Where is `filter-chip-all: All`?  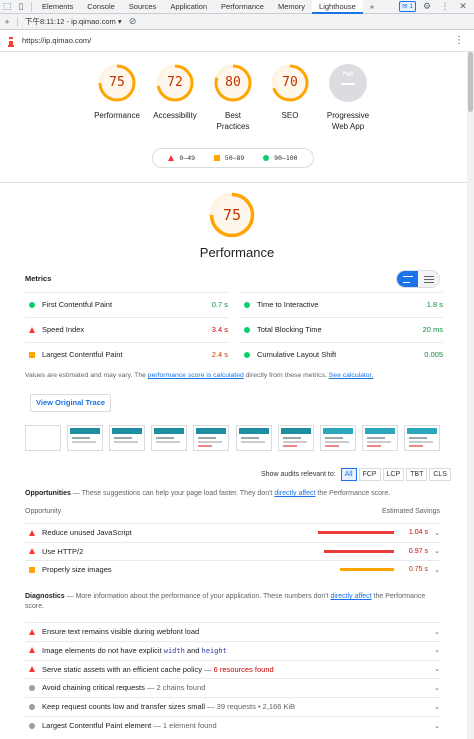 filter-chip-all: All is located at coordinates (348, 474).